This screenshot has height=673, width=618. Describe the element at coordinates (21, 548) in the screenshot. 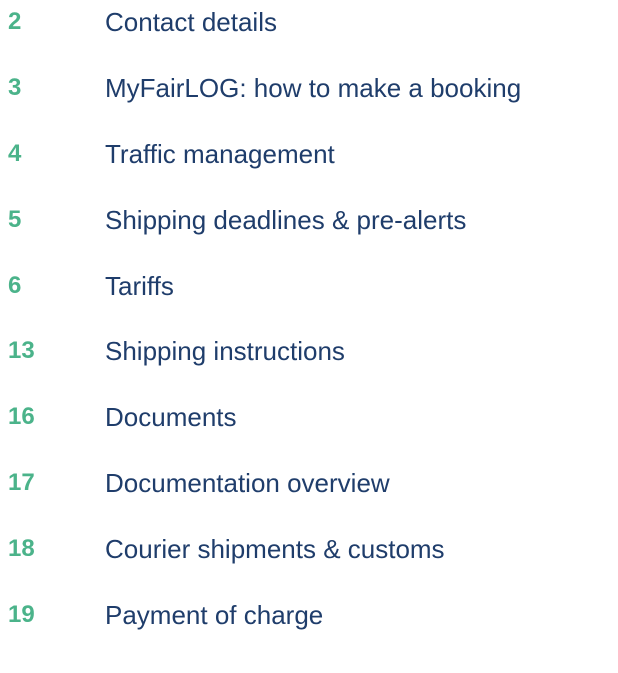

I see `toc-page-number: 18` at that location.